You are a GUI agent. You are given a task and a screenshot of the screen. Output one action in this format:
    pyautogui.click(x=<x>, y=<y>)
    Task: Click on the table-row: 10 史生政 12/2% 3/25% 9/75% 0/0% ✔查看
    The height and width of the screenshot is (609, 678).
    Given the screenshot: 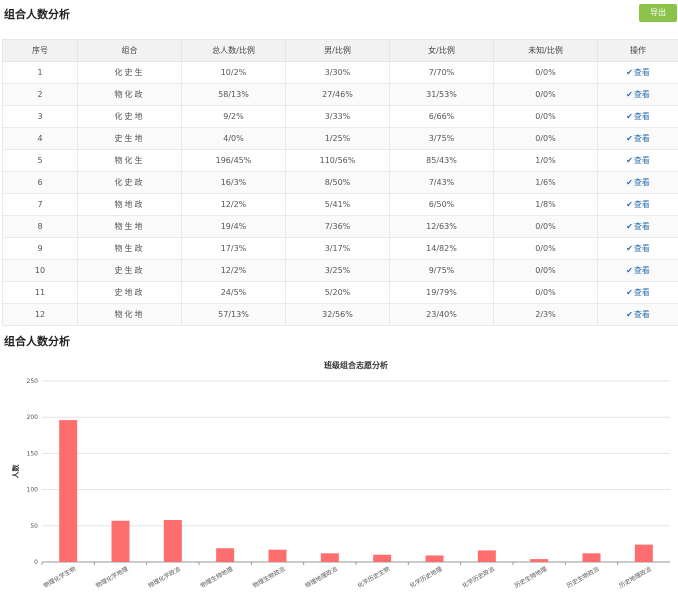 What is the action you would take?
    pyautogui.click(x=340, y=270)
    